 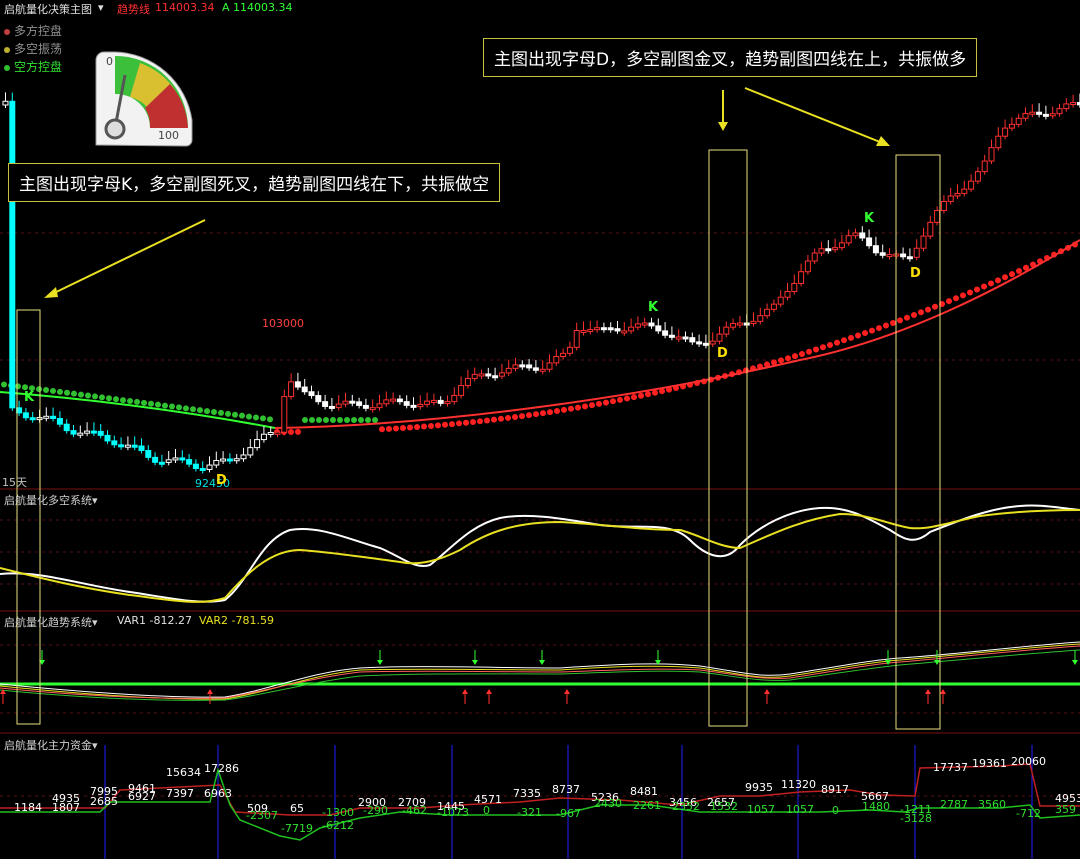 I want to click on period-label: 15天, so click(x=14, y=482).